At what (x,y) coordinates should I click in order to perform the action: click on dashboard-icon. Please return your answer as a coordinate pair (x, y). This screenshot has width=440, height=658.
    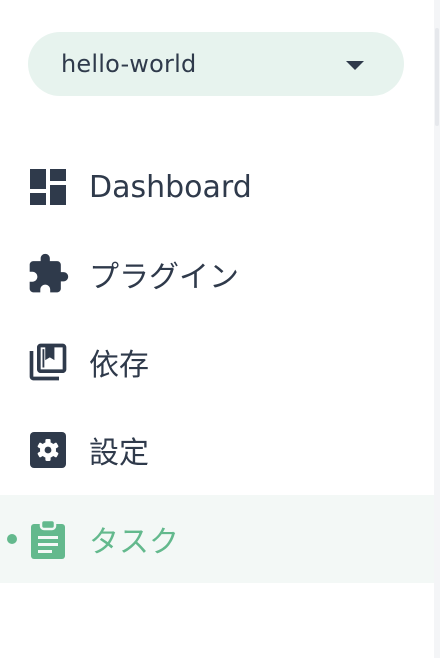
    Looking at the image, I should click on (48, 187).